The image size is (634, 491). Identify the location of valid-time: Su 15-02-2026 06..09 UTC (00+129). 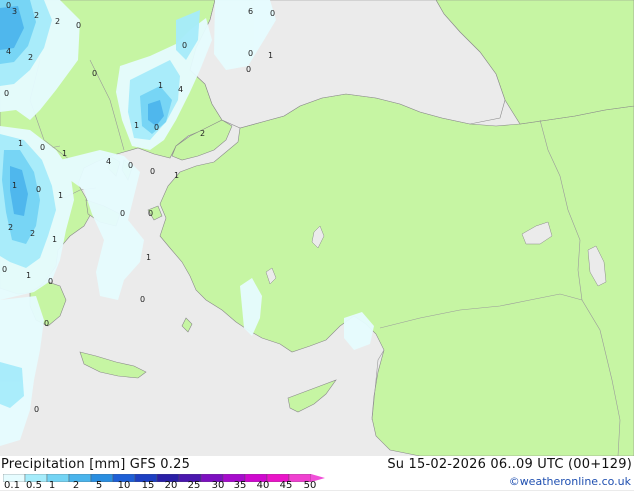
(509, 464).